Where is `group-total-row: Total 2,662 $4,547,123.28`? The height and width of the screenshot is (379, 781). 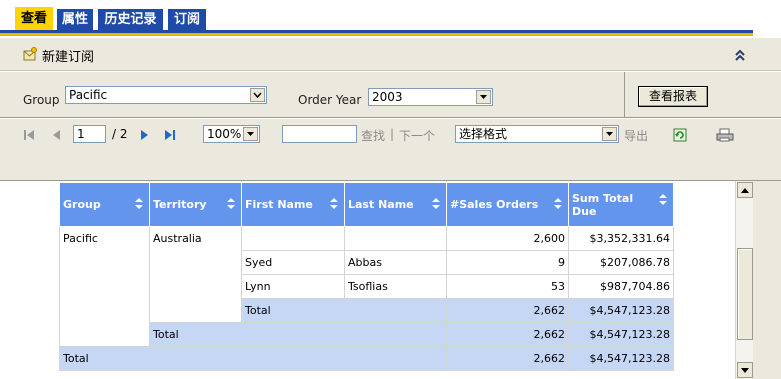 group-total-row: Total 2,662 $4,547,123.28 is located at coordinates (367, 334).